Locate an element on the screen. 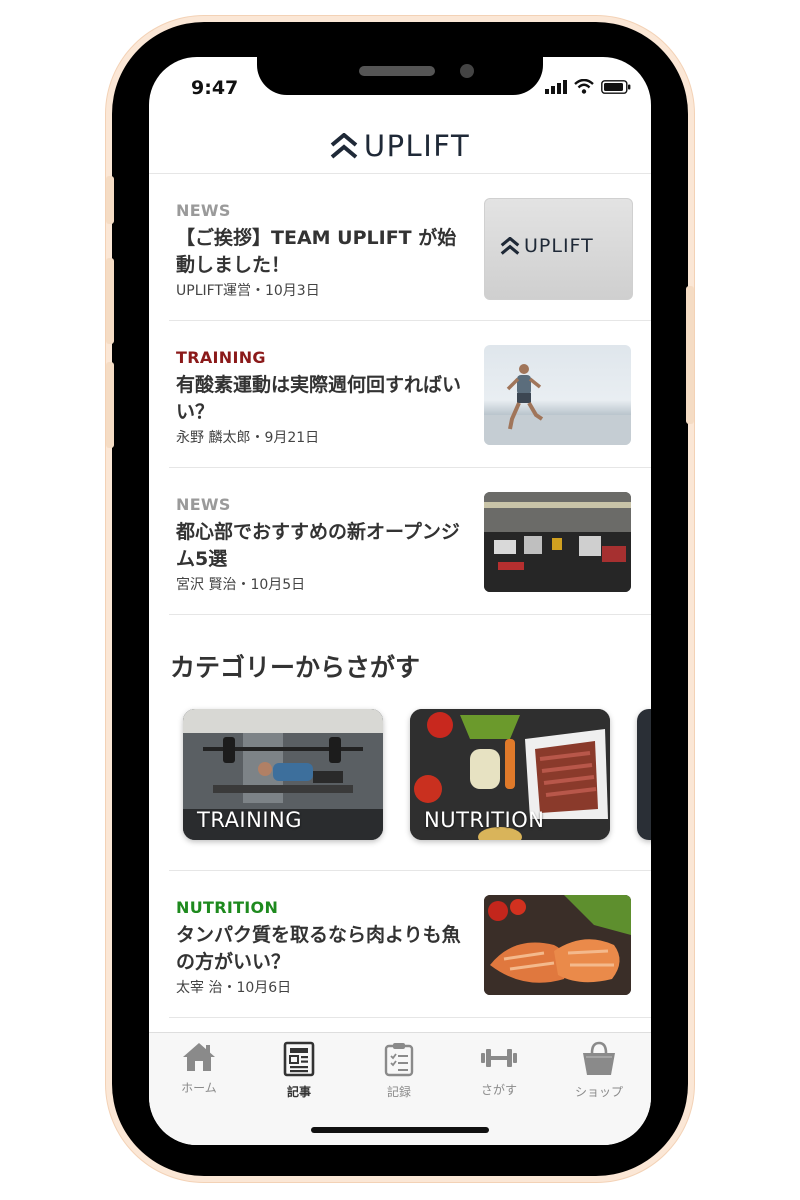 The image size is (800, 1200). uplift-logo: UPLIFT is located at coordinates (400, 146).